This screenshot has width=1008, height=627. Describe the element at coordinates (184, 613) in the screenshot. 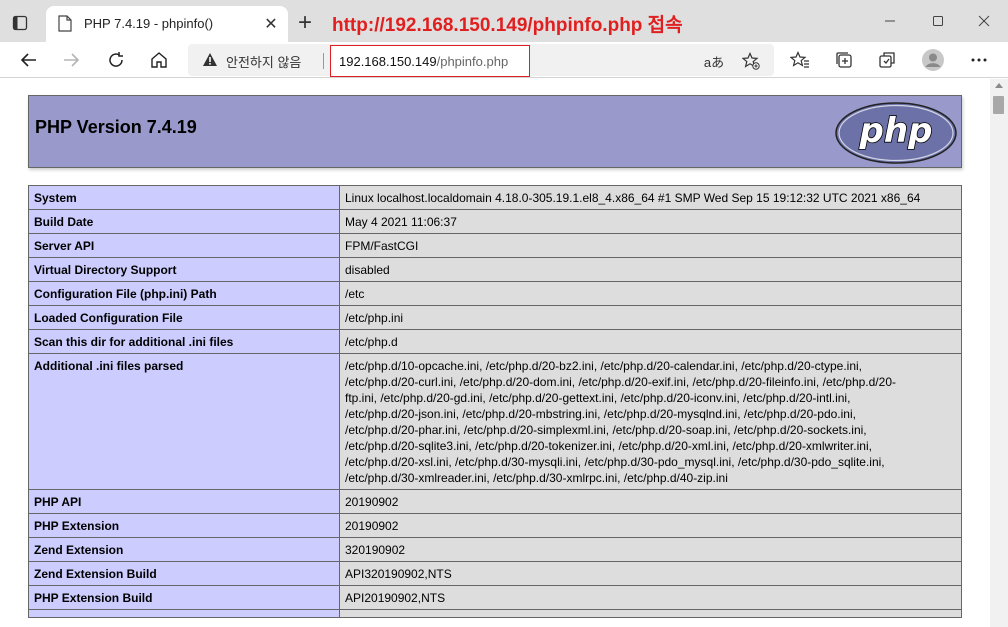

I see `row-key` at that location.